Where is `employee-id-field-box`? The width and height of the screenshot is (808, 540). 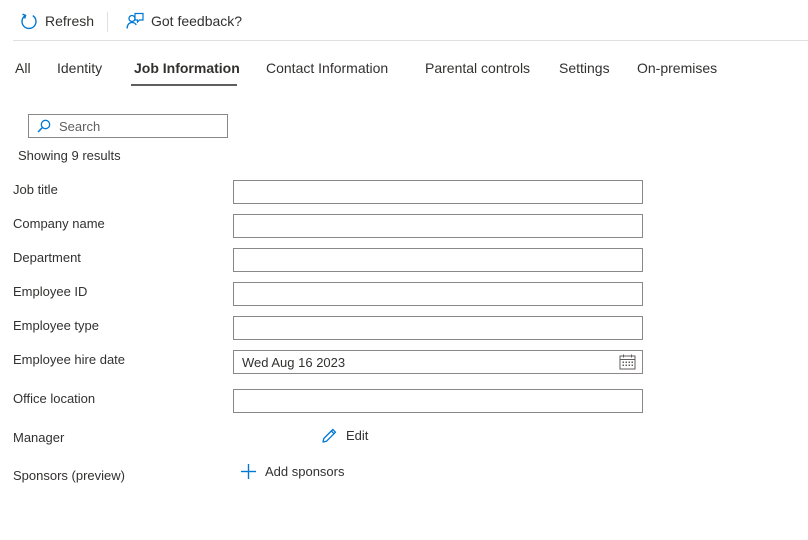
employee-id-field-box is located at coordinates (438, 294).